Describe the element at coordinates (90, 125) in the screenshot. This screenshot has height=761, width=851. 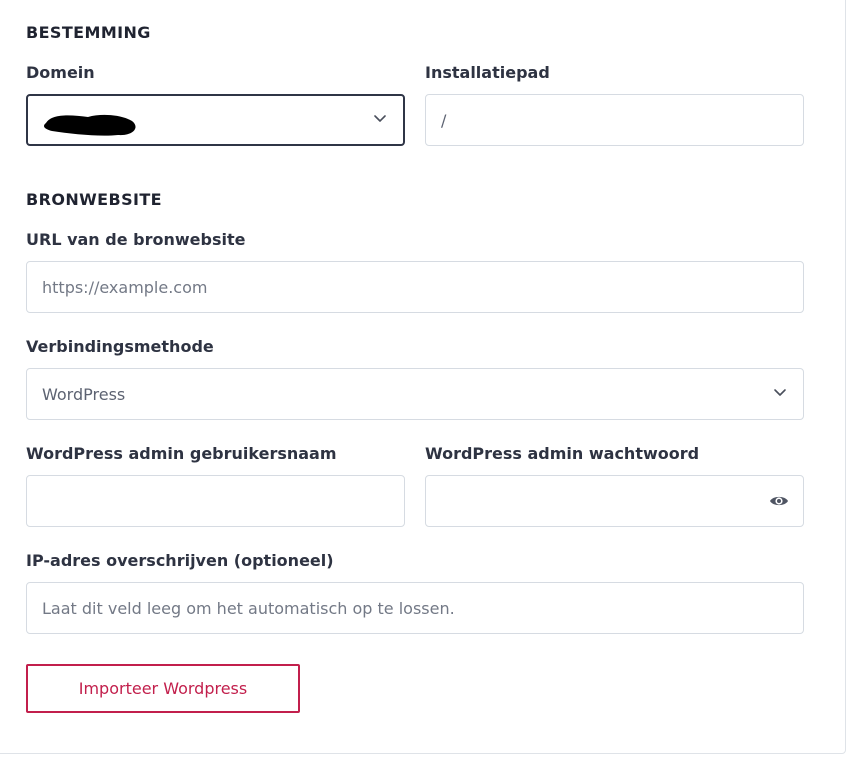
I see `redacted-domain-value` at that location.